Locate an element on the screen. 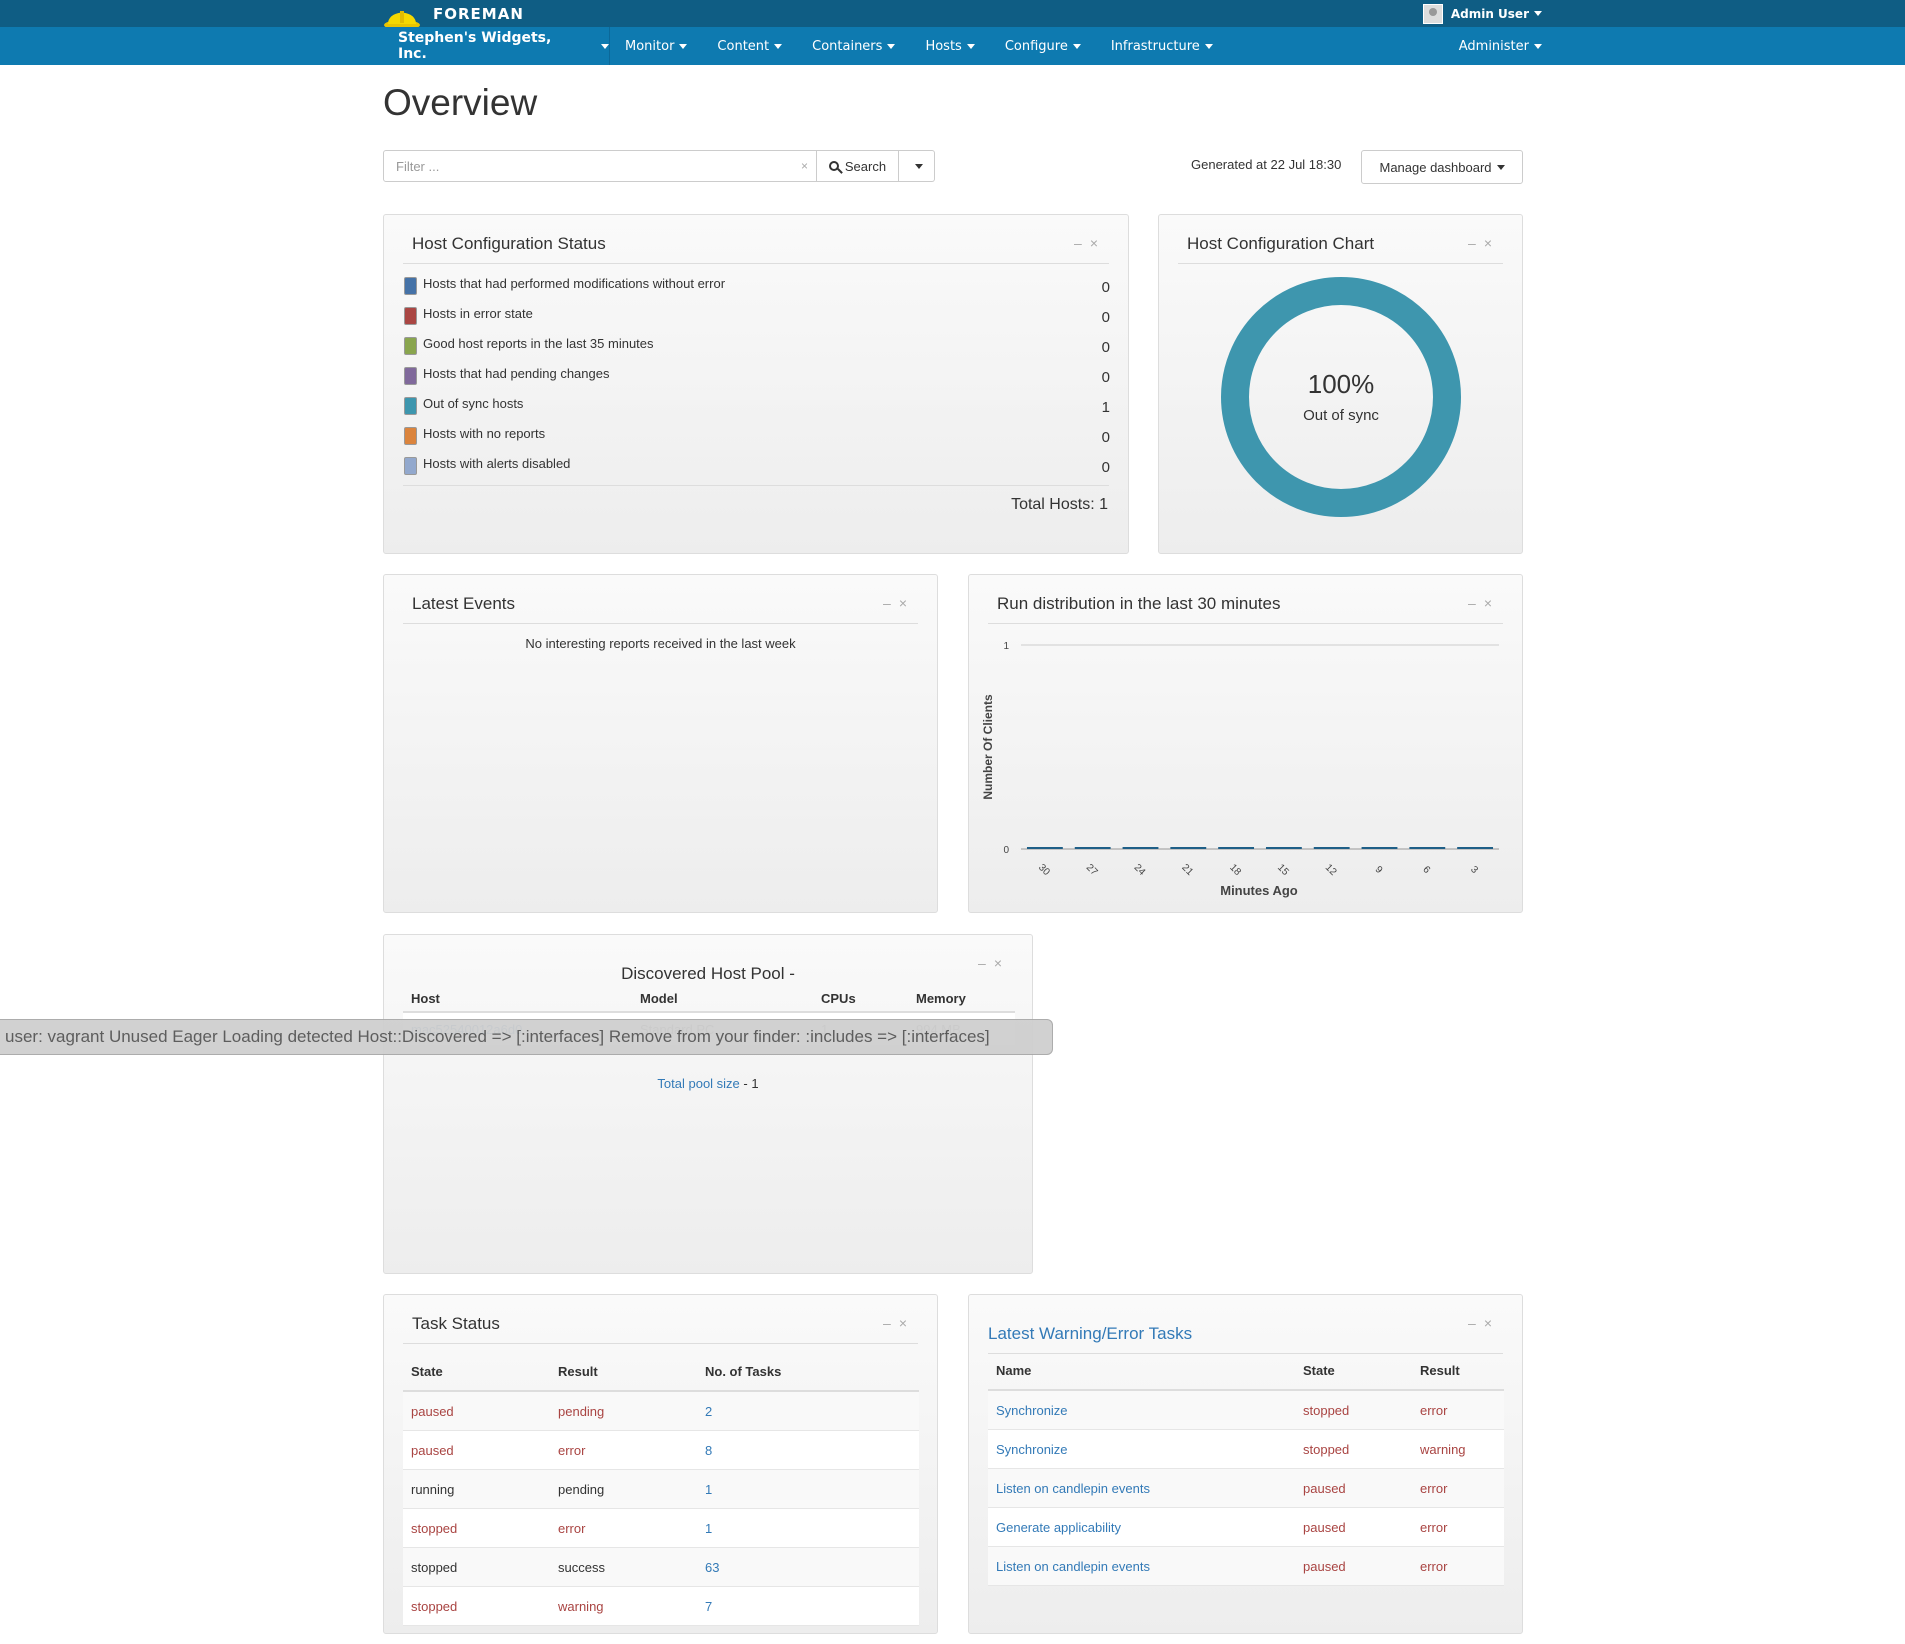 The width and height of the screenshot is (1905, 1644). table-row: stopped warning 7 is located at coordinates (661, 1606).